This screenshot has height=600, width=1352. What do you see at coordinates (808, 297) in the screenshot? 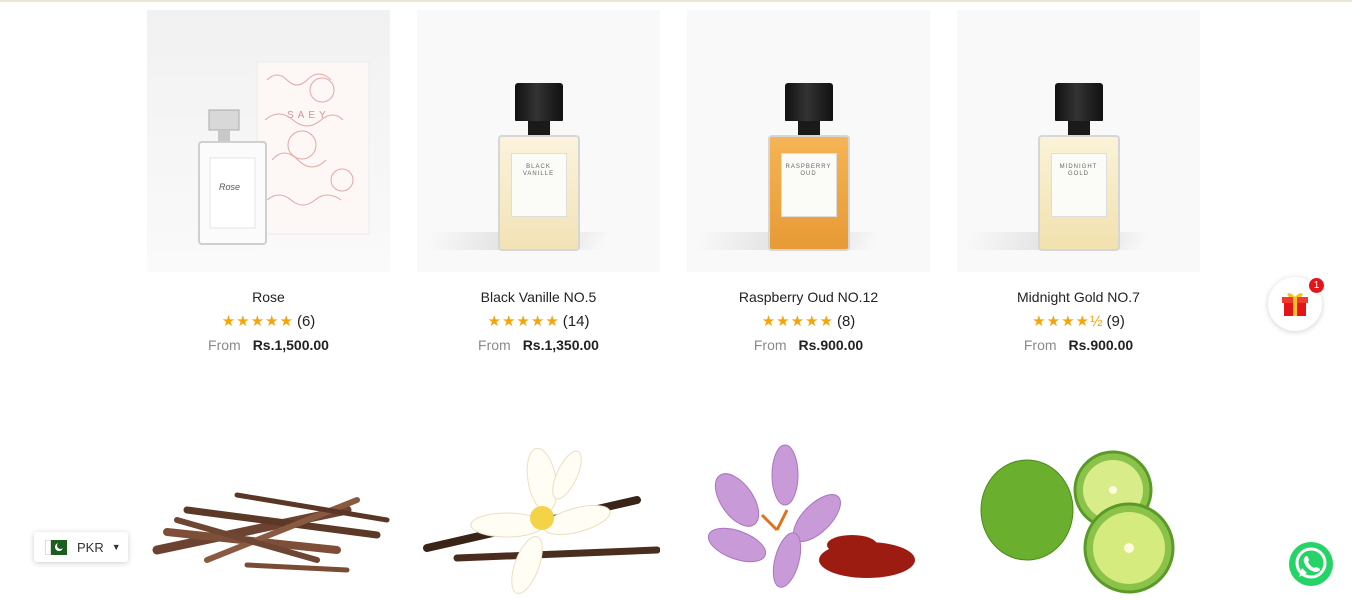
I see `product-name: Raspberry Oud NO.12` at bounding box center [808, 297].